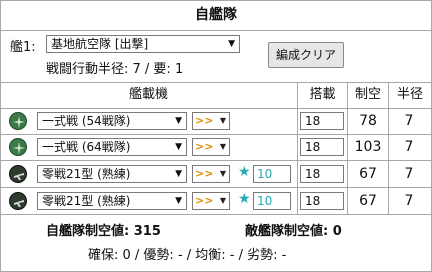  Describe the element at coordinates (100, 44) in the screenshot. I see `fleet-select-value: 基地航空隊 [出撃]` at that location.